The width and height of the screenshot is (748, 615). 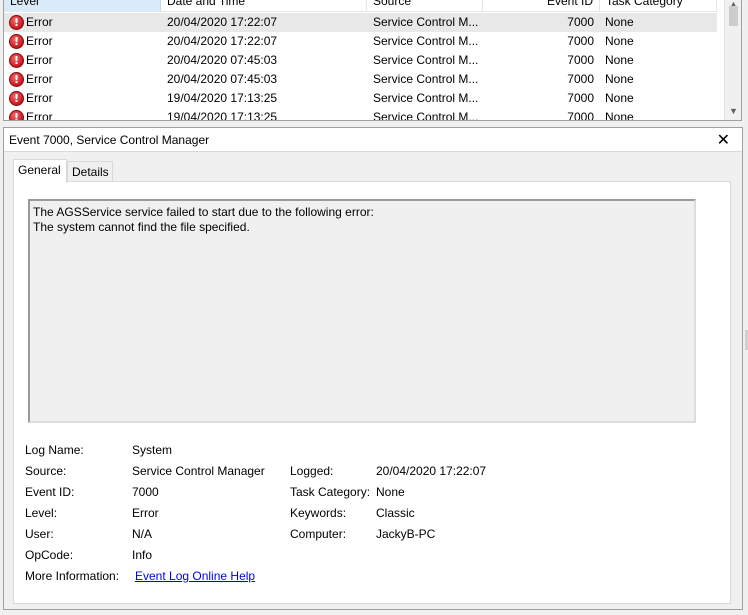 What do you see at coordinates (425, 6) in the screenshot?
I see `column-header-source: Source` at bounding box center [425, 6].